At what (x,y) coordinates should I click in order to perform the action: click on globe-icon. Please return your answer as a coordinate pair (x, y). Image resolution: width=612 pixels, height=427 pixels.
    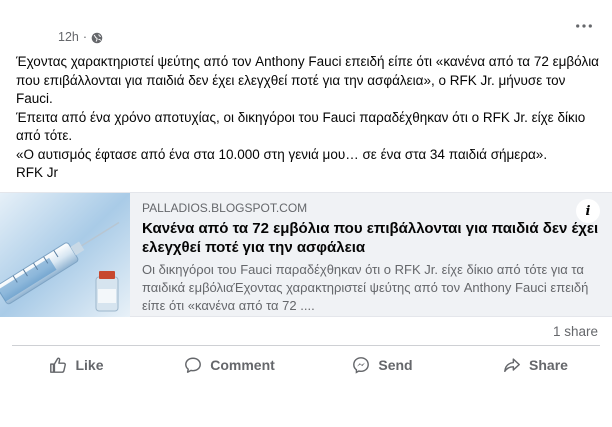
    Looking at the image, I should click on (97, 37).